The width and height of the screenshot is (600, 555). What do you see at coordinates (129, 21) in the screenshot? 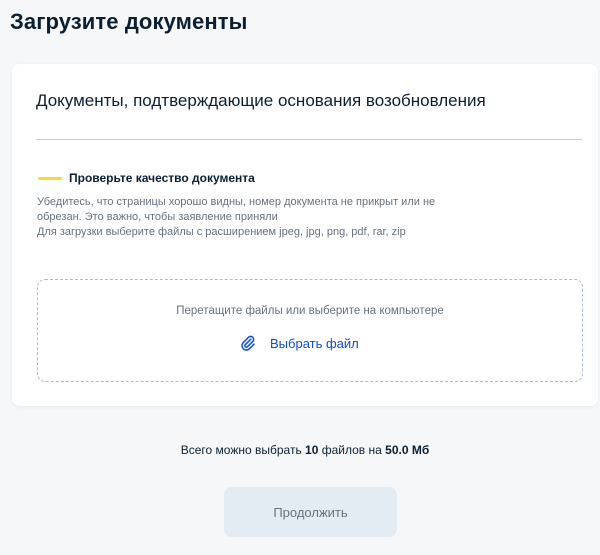
I see `page-title: Загрузите документы` at bounding box center [129, 21].